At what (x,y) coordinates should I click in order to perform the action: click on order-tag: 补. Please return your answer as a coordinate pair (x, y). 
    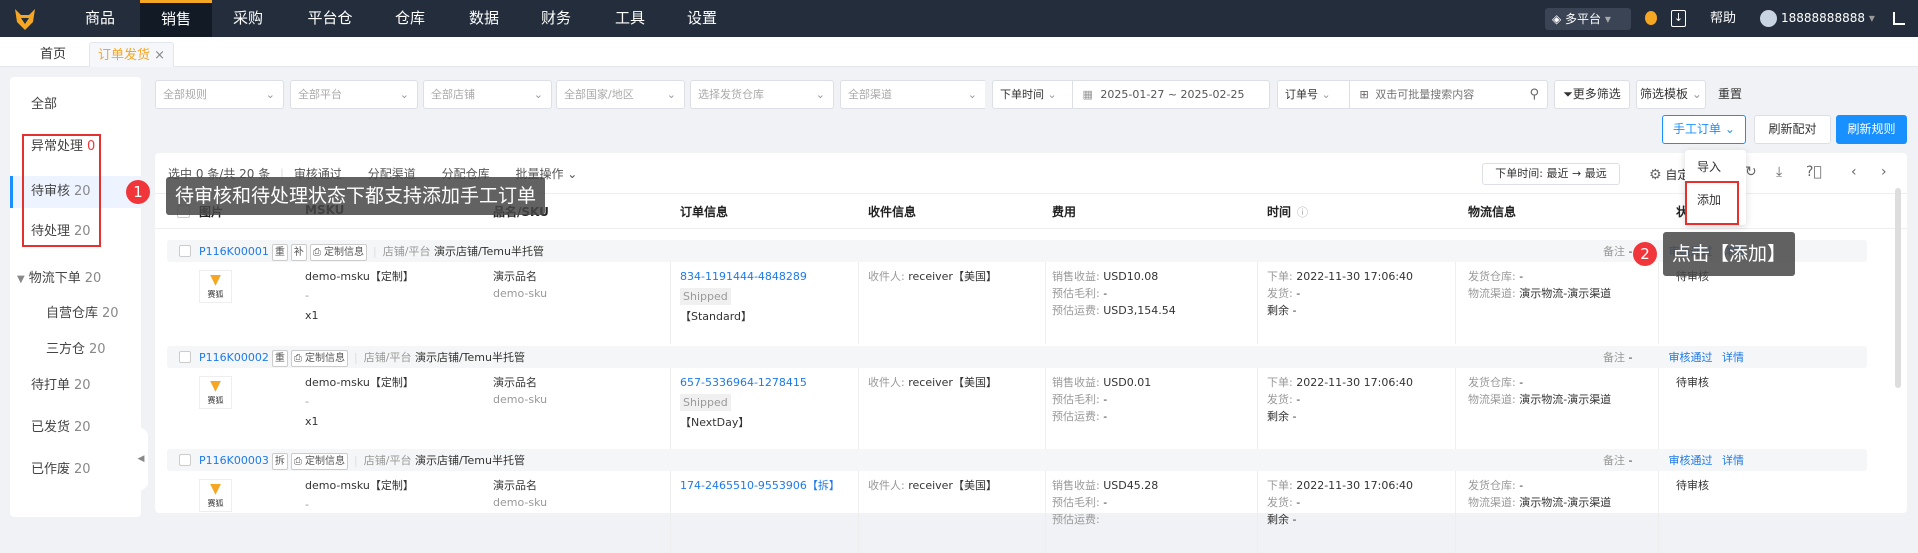
    Looking at the image, I should click on (298, 252).